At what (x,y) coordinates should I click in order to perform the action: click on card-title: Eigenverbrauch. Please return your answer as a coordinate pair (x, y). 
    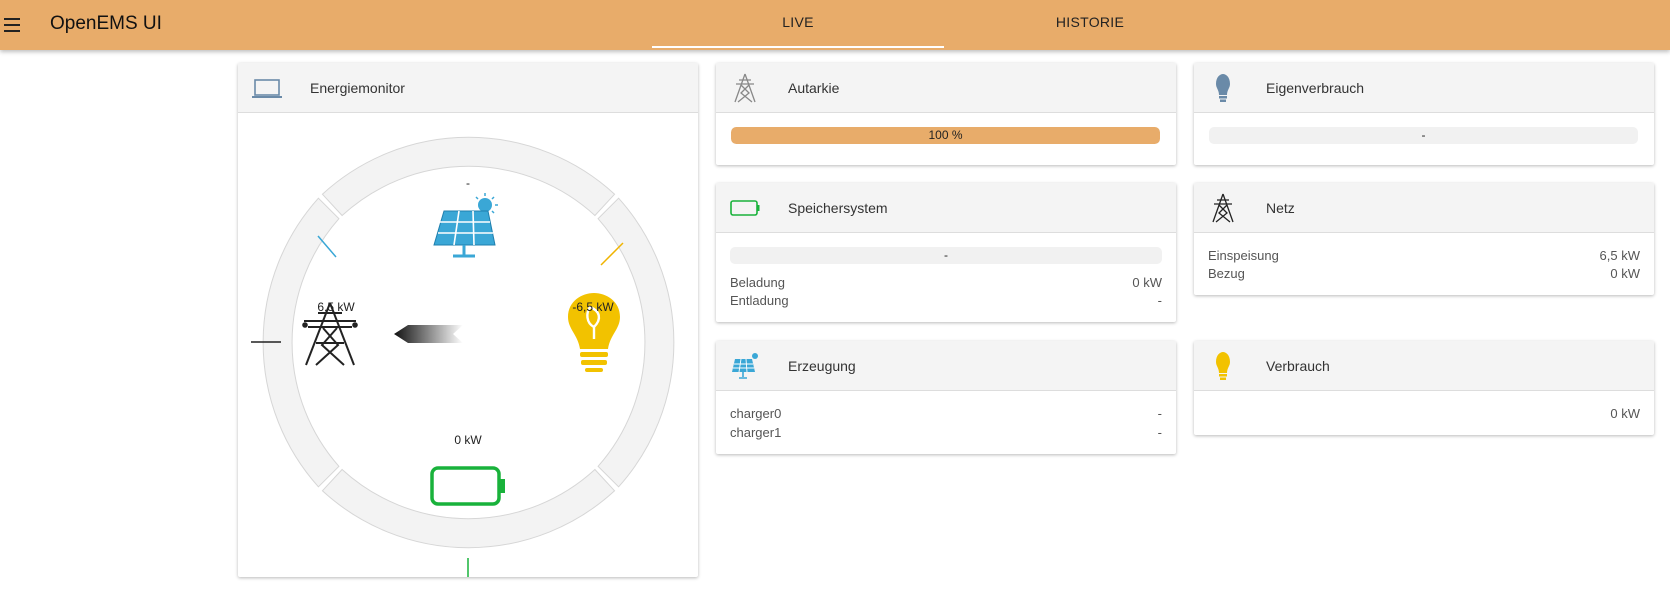
    Looking at the image, I should click on (1315, 88).